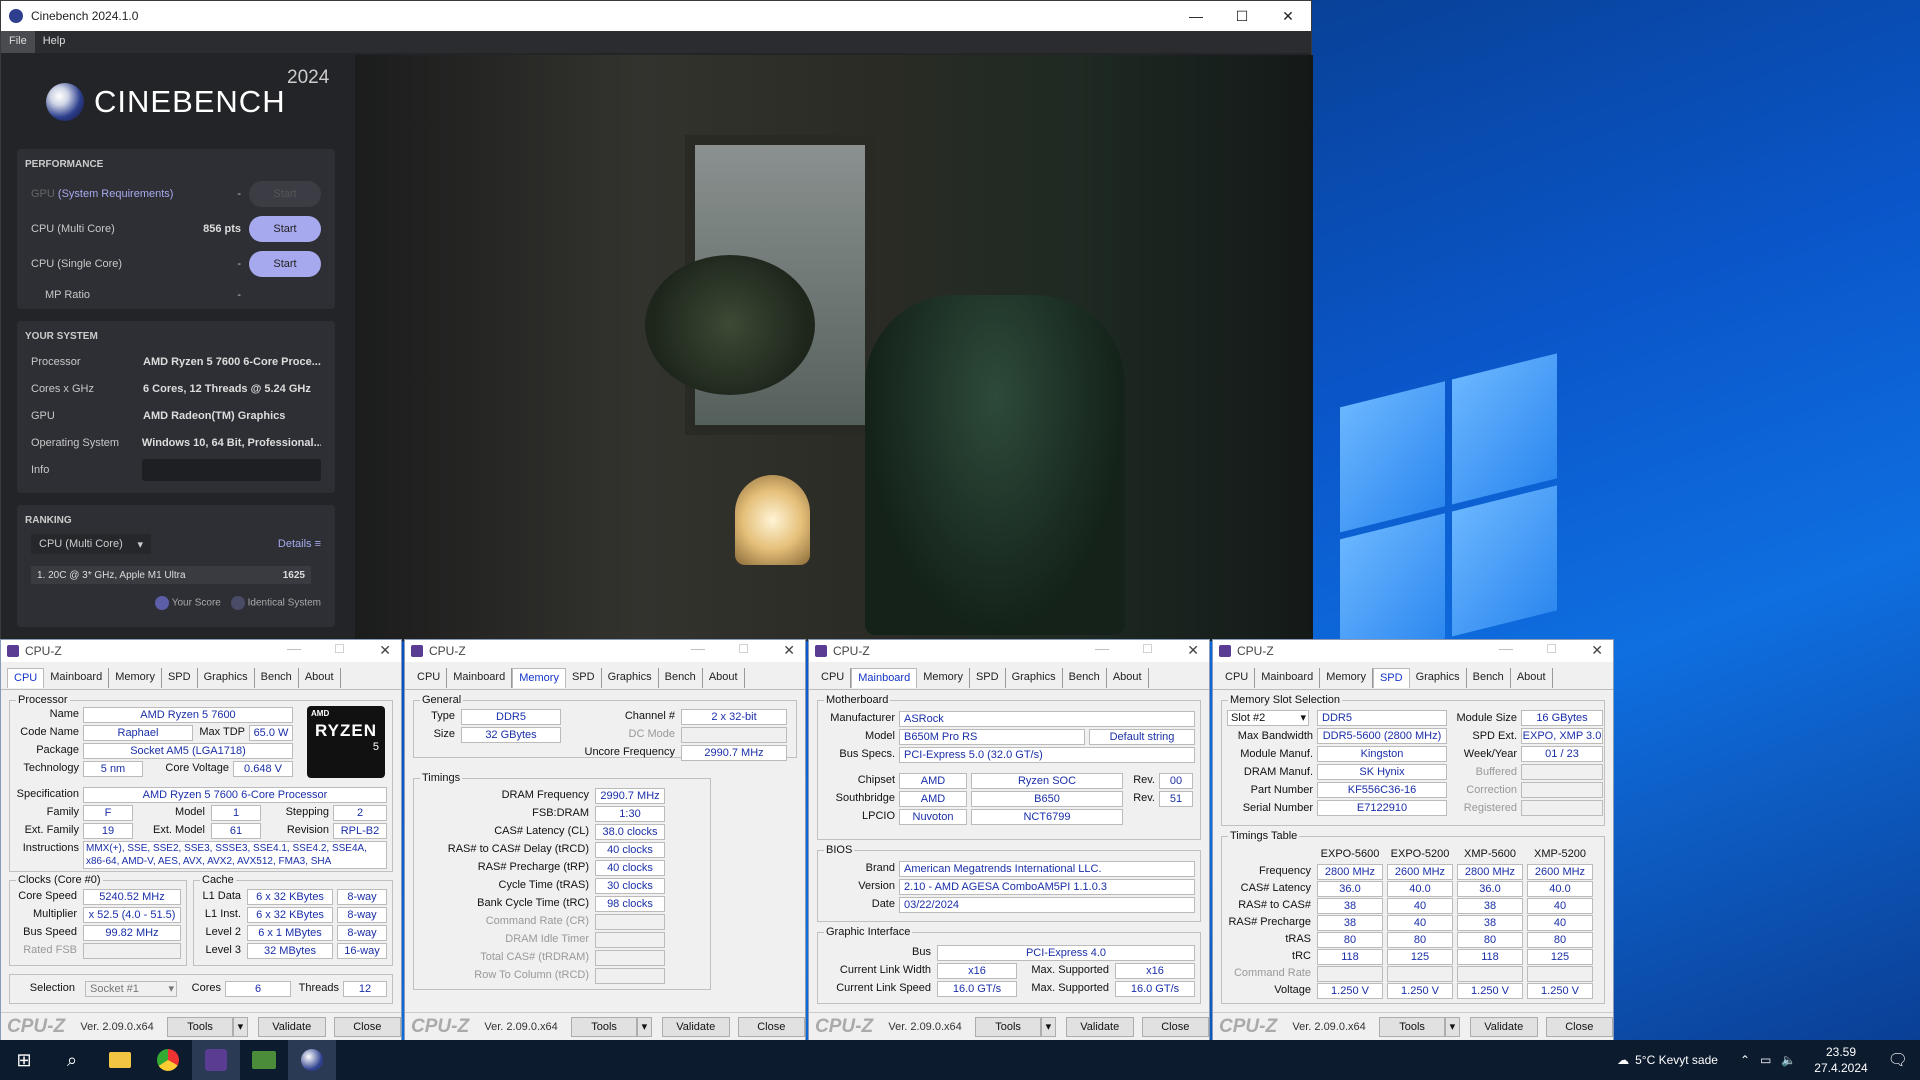  What do you see at coordinates (168, 1060) in the screenshot?
I see `chrome-icon` at bounding box center [168, 1060].